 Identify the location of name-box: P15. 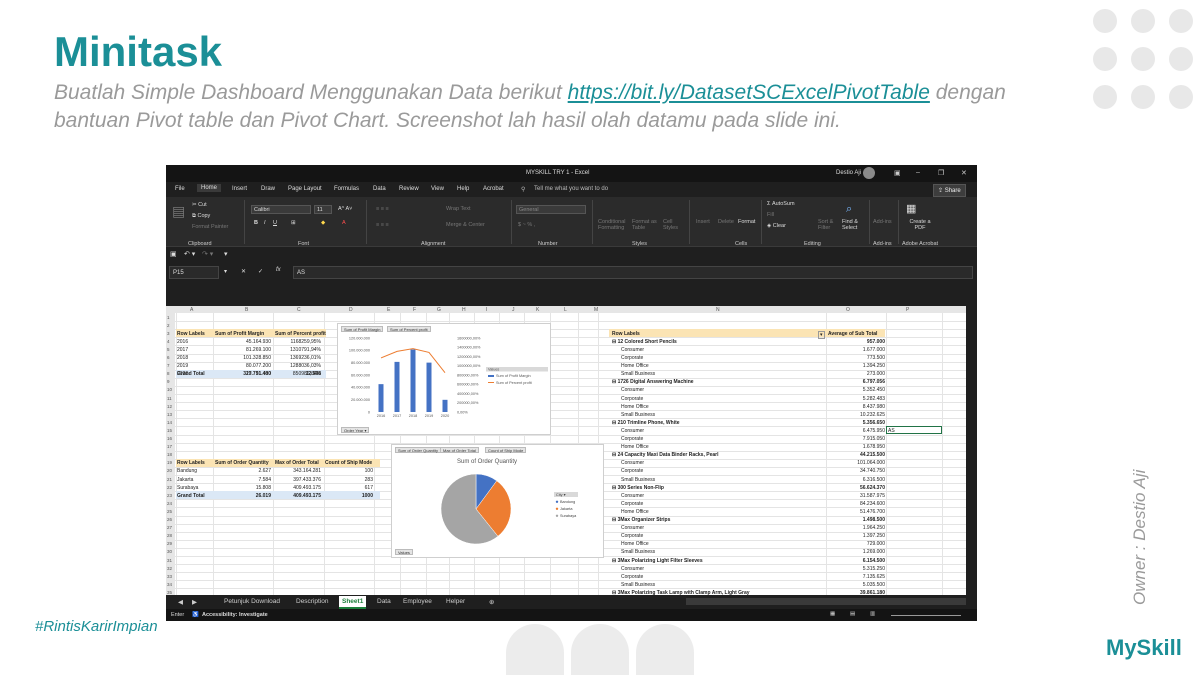
(194, 272).